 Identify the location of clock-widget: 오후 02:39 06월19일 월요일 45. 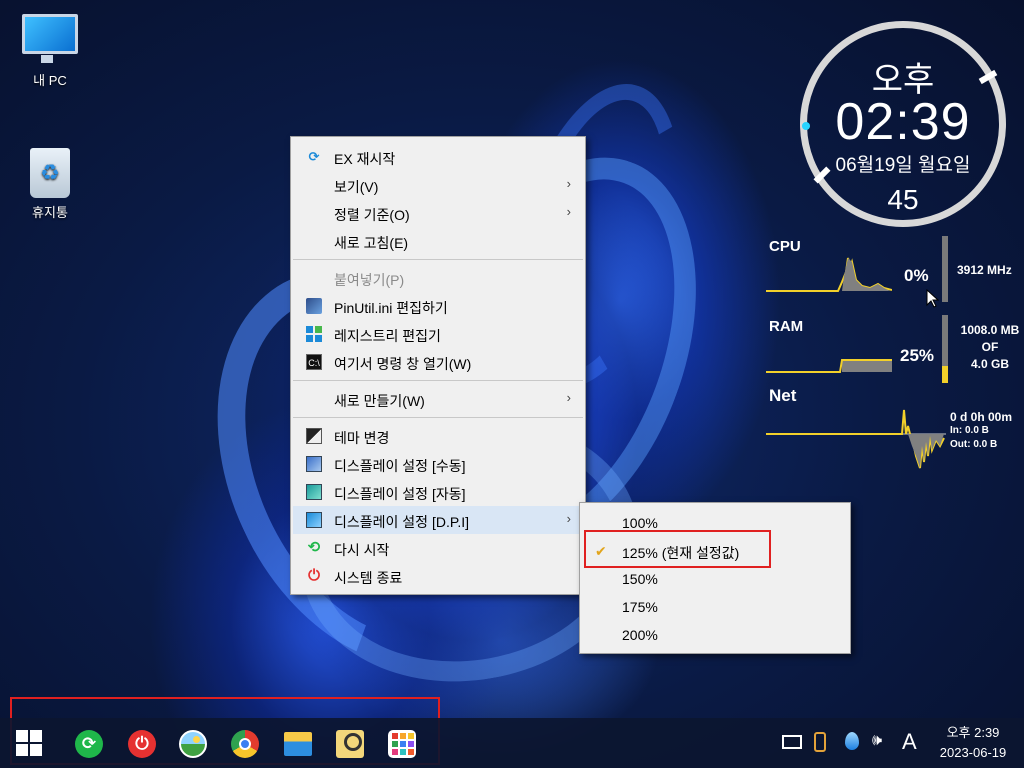
(903, 124).